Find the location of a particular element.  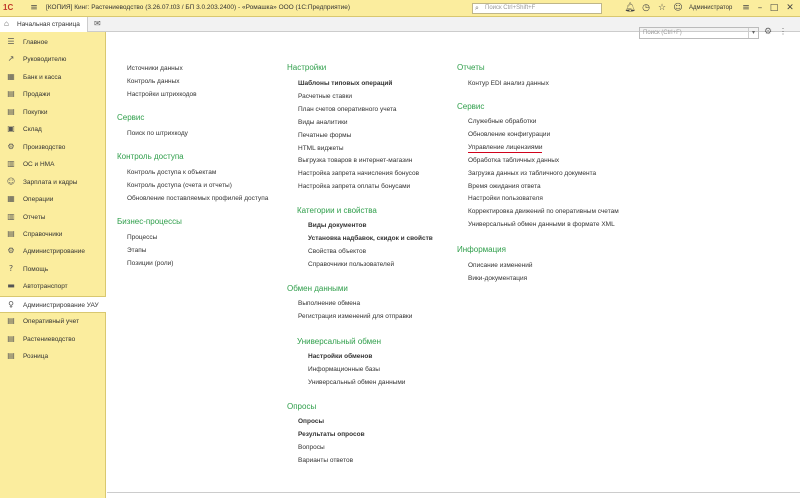

nav-link: Обновление конфигурации is located at coordinates (509, 134).